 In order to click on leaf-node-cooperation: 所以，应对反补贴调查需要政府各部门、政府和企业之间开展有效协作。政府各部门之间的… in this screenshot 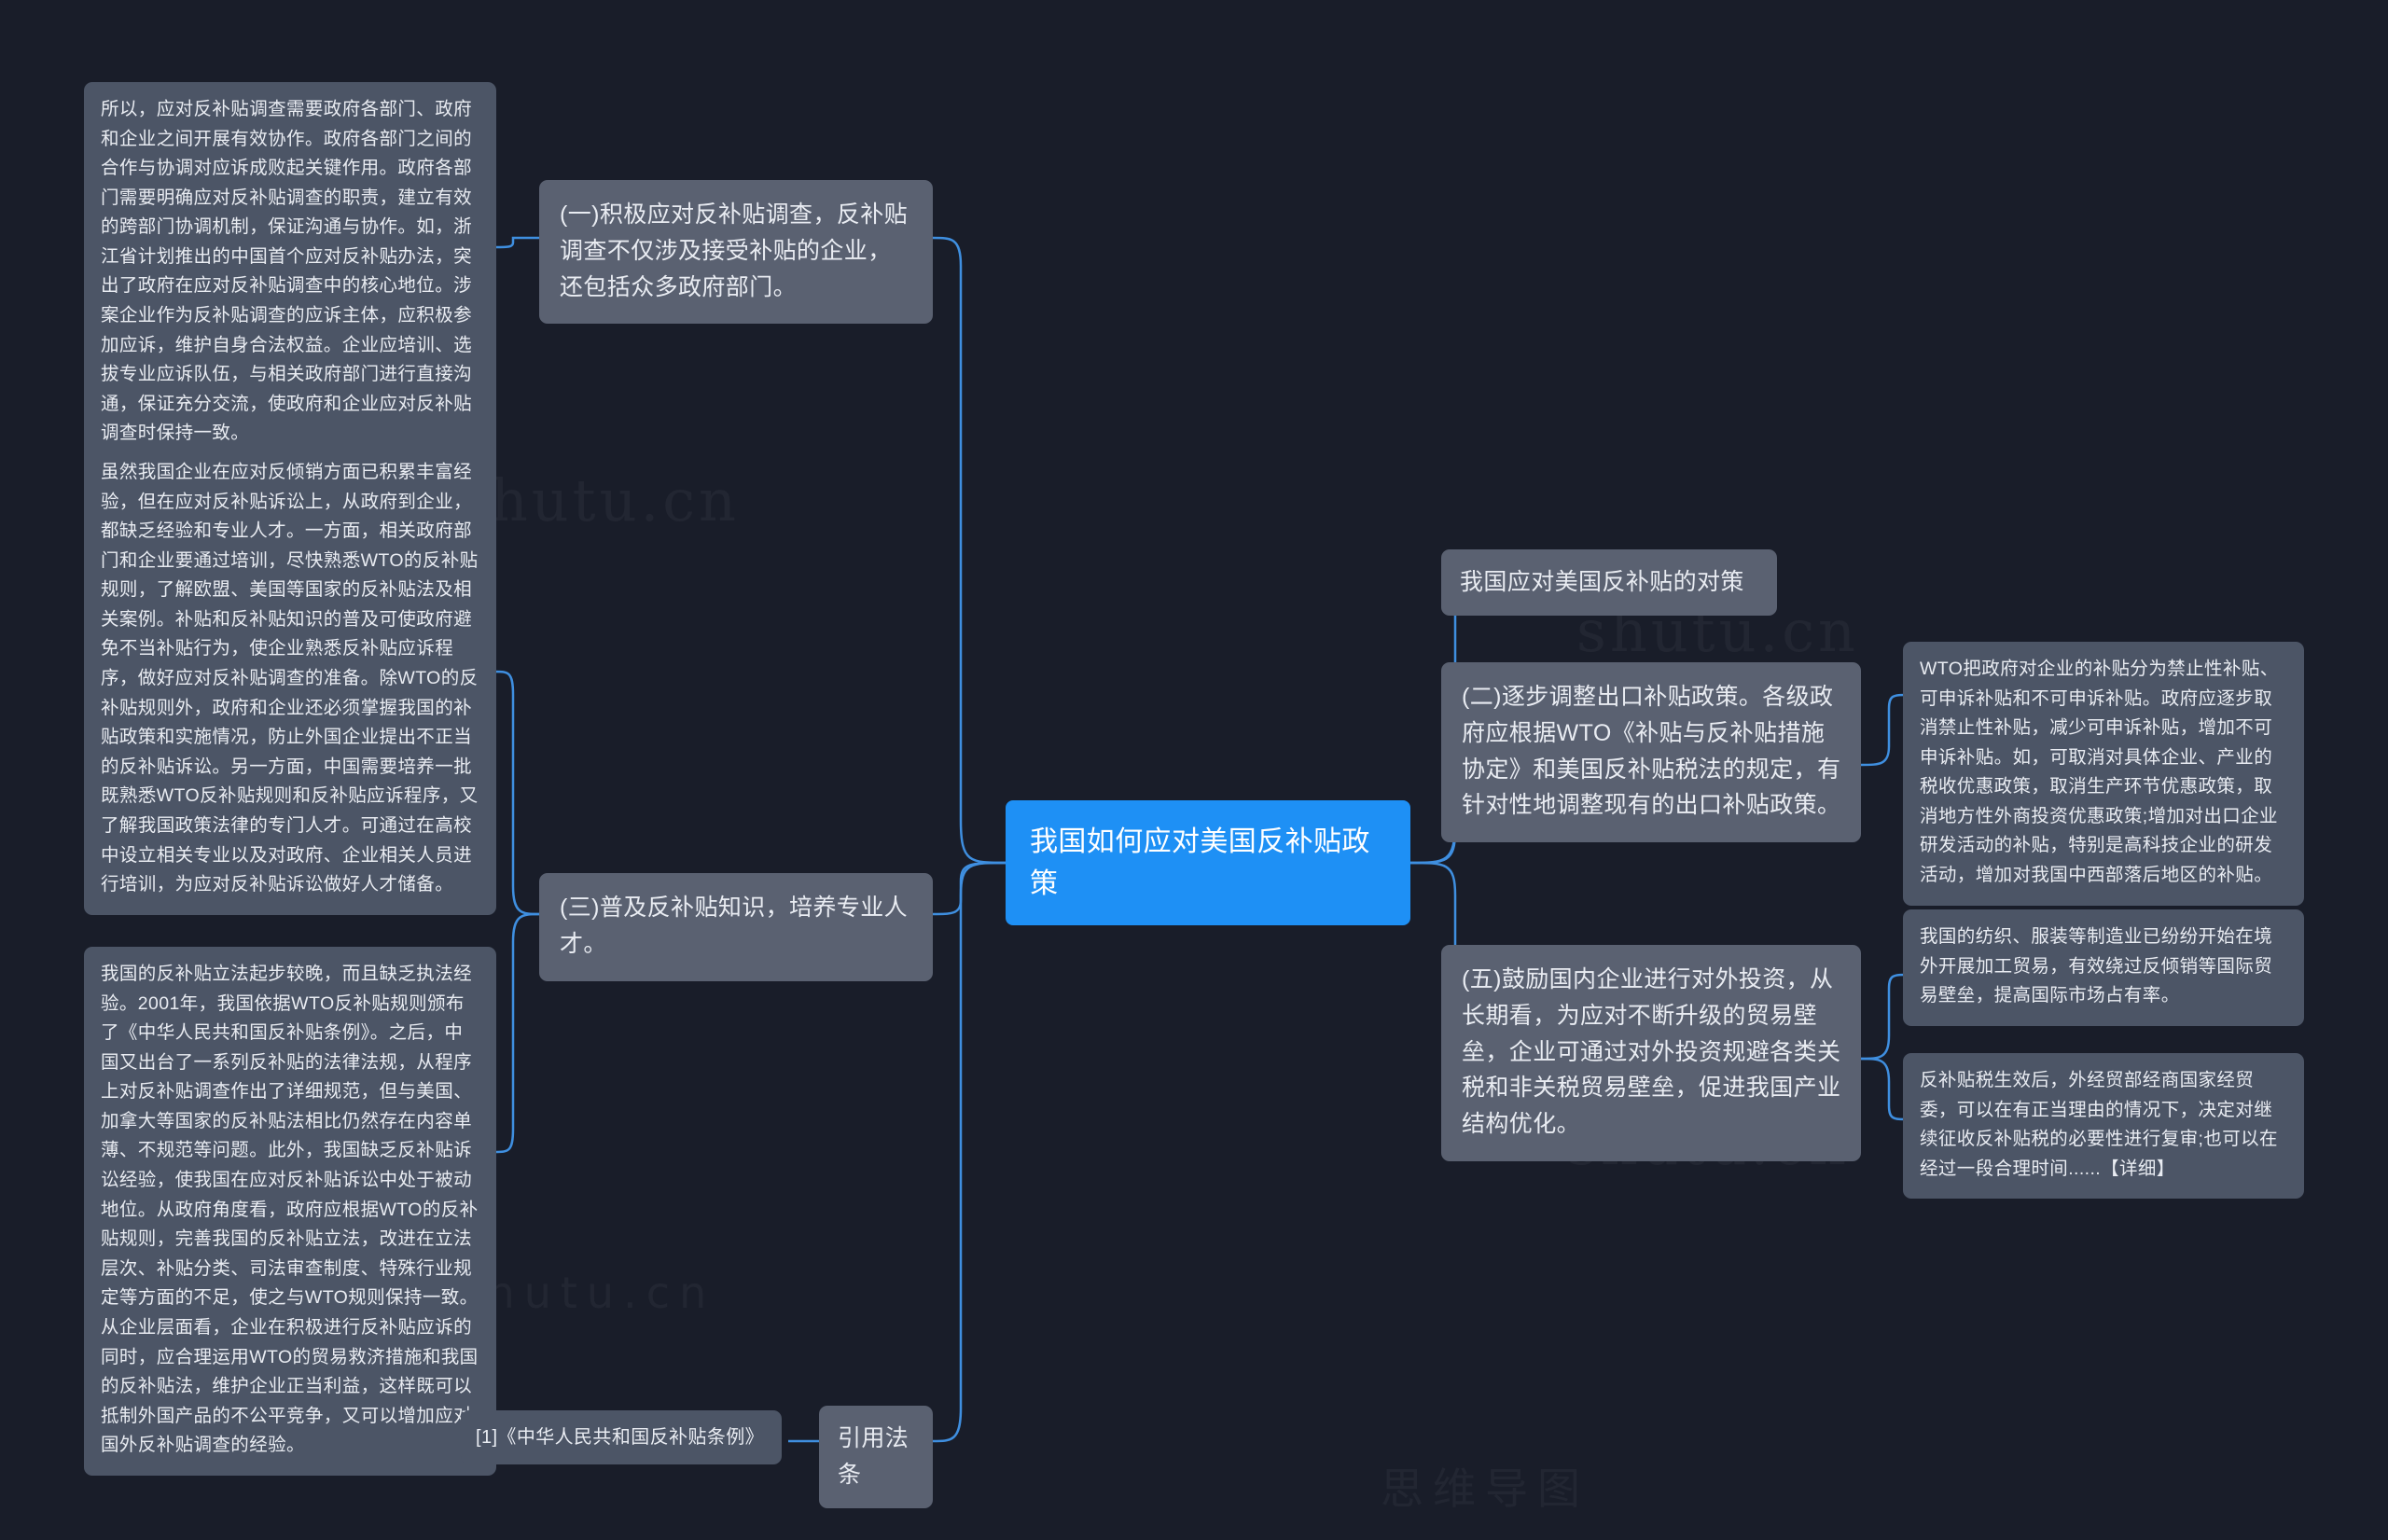, I will do `click(290, 273)`.